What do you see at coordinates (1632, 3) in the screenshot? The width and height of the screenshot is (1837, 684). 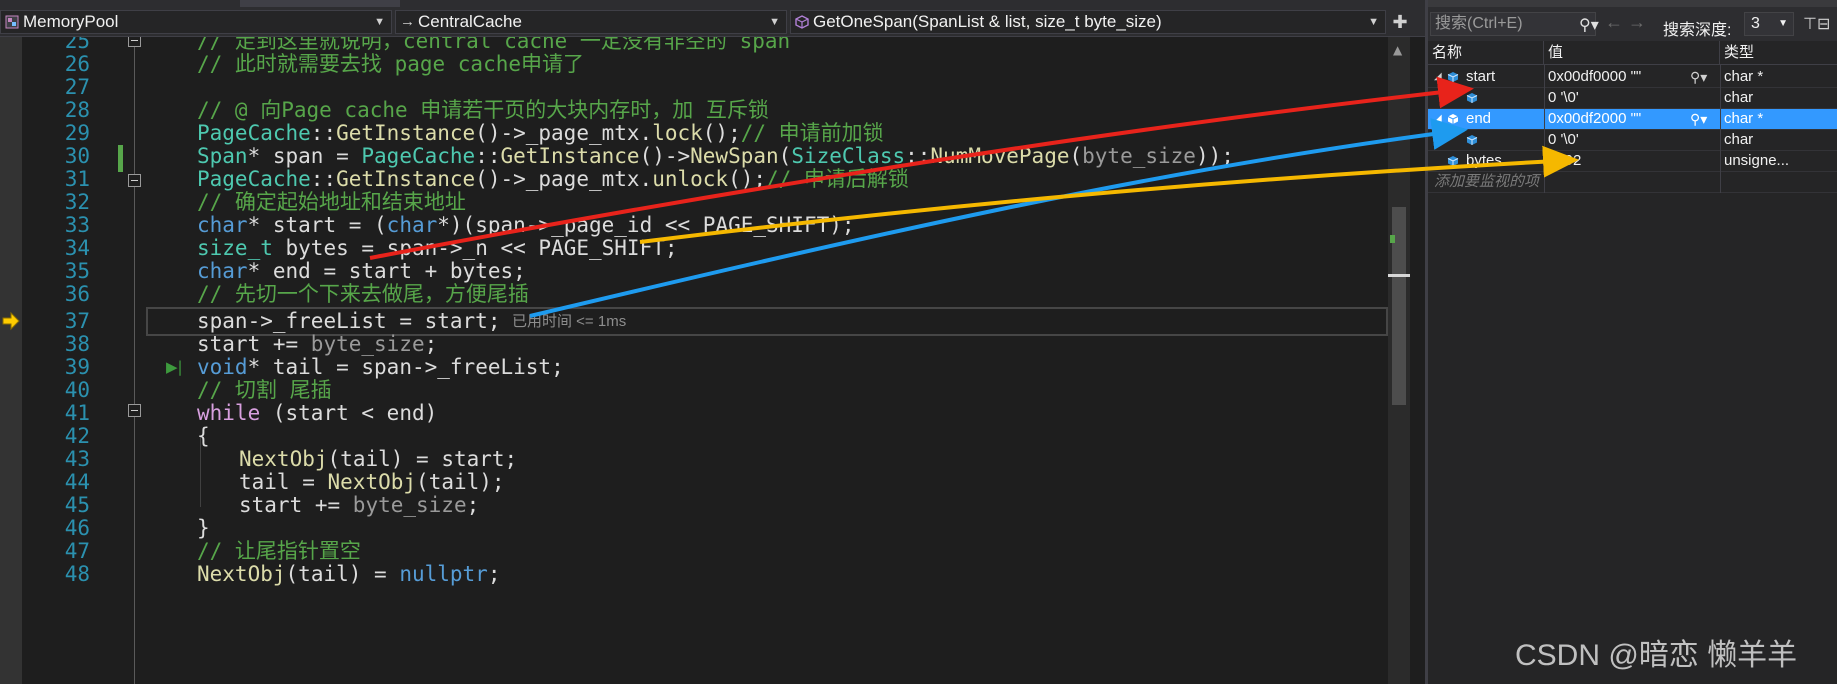 I see `watch-title-bar` at bounding box center [1632, 3].